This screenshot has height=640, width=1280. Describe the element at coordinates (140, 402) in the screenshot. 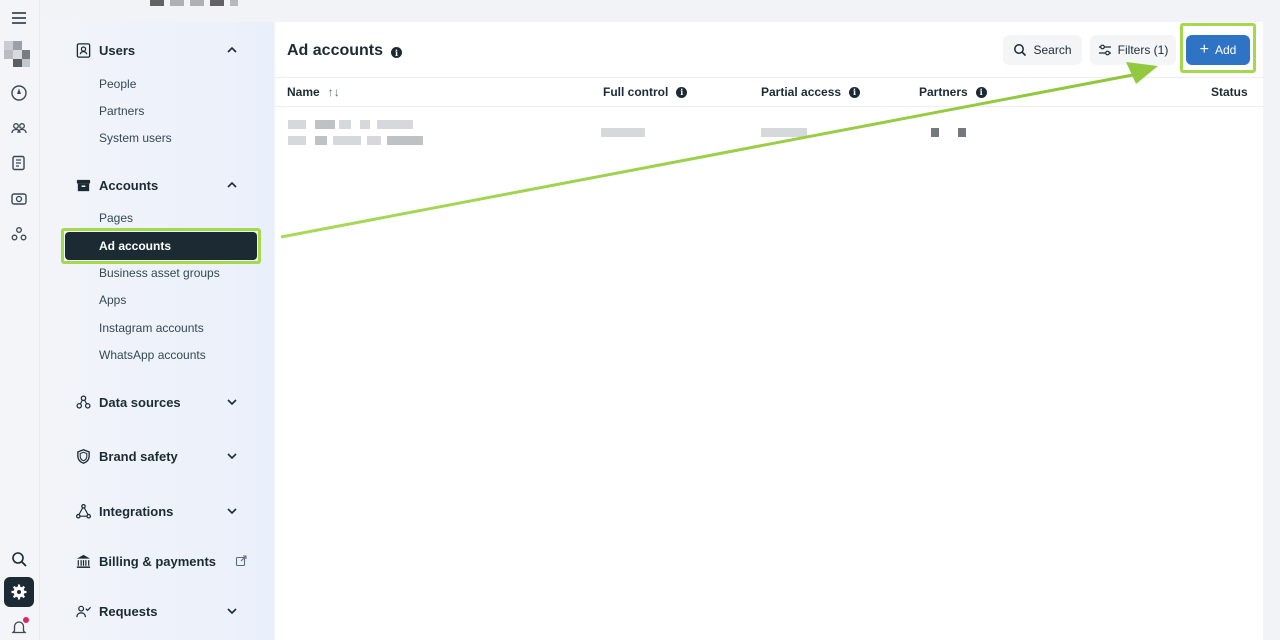

I see `nav-group-label: Data sources` at that location.